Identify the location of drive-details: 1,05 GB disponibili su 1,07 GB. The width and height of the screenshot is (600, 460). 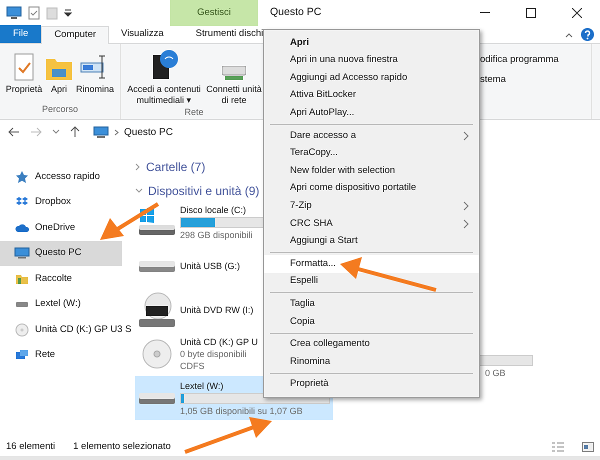
(241, 410).